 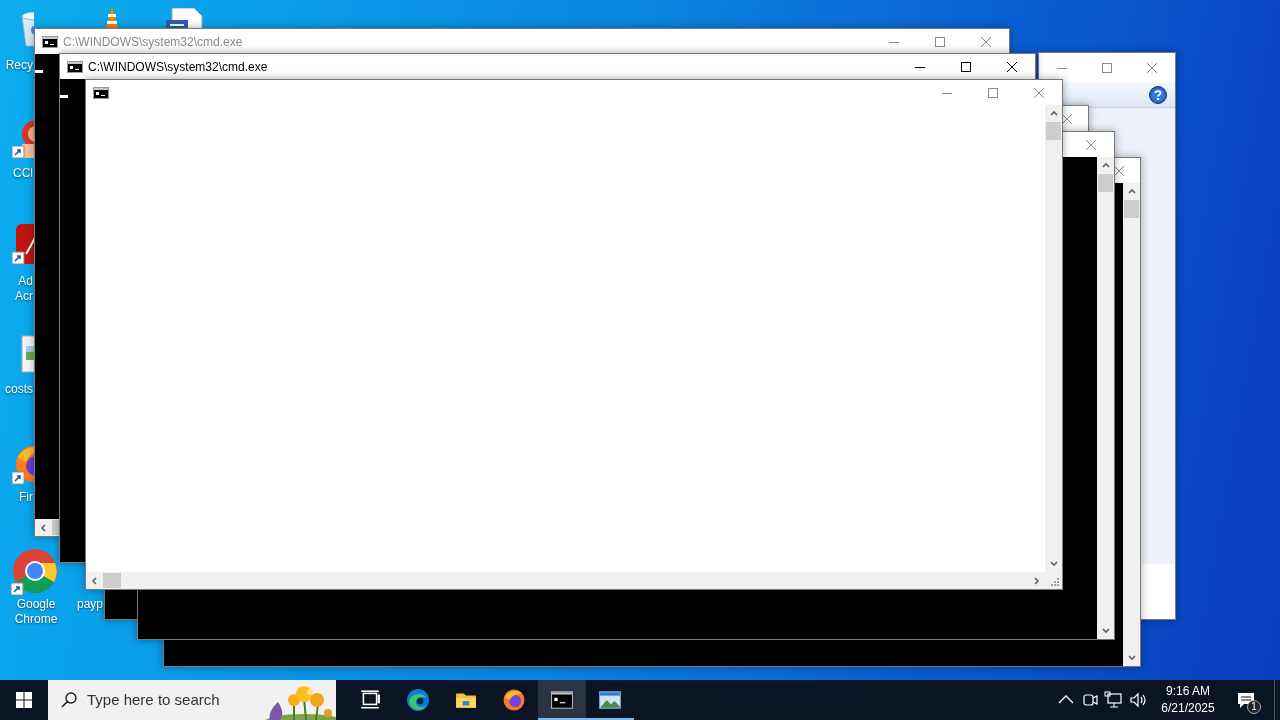 What do you see at coordinates (18, 65) in the screenshot?
I see `icon-label: Recy` at bounding box center [18, 65].